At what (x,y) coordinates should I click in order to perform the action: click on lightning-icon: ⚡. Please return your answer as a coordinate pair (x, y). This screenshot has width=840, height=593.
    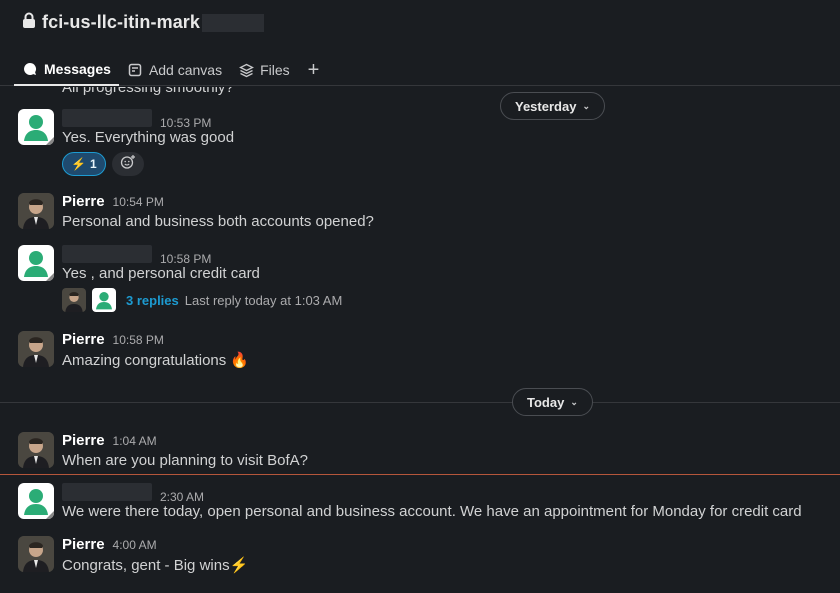
    Looking at the image, I should click on (78, 164).